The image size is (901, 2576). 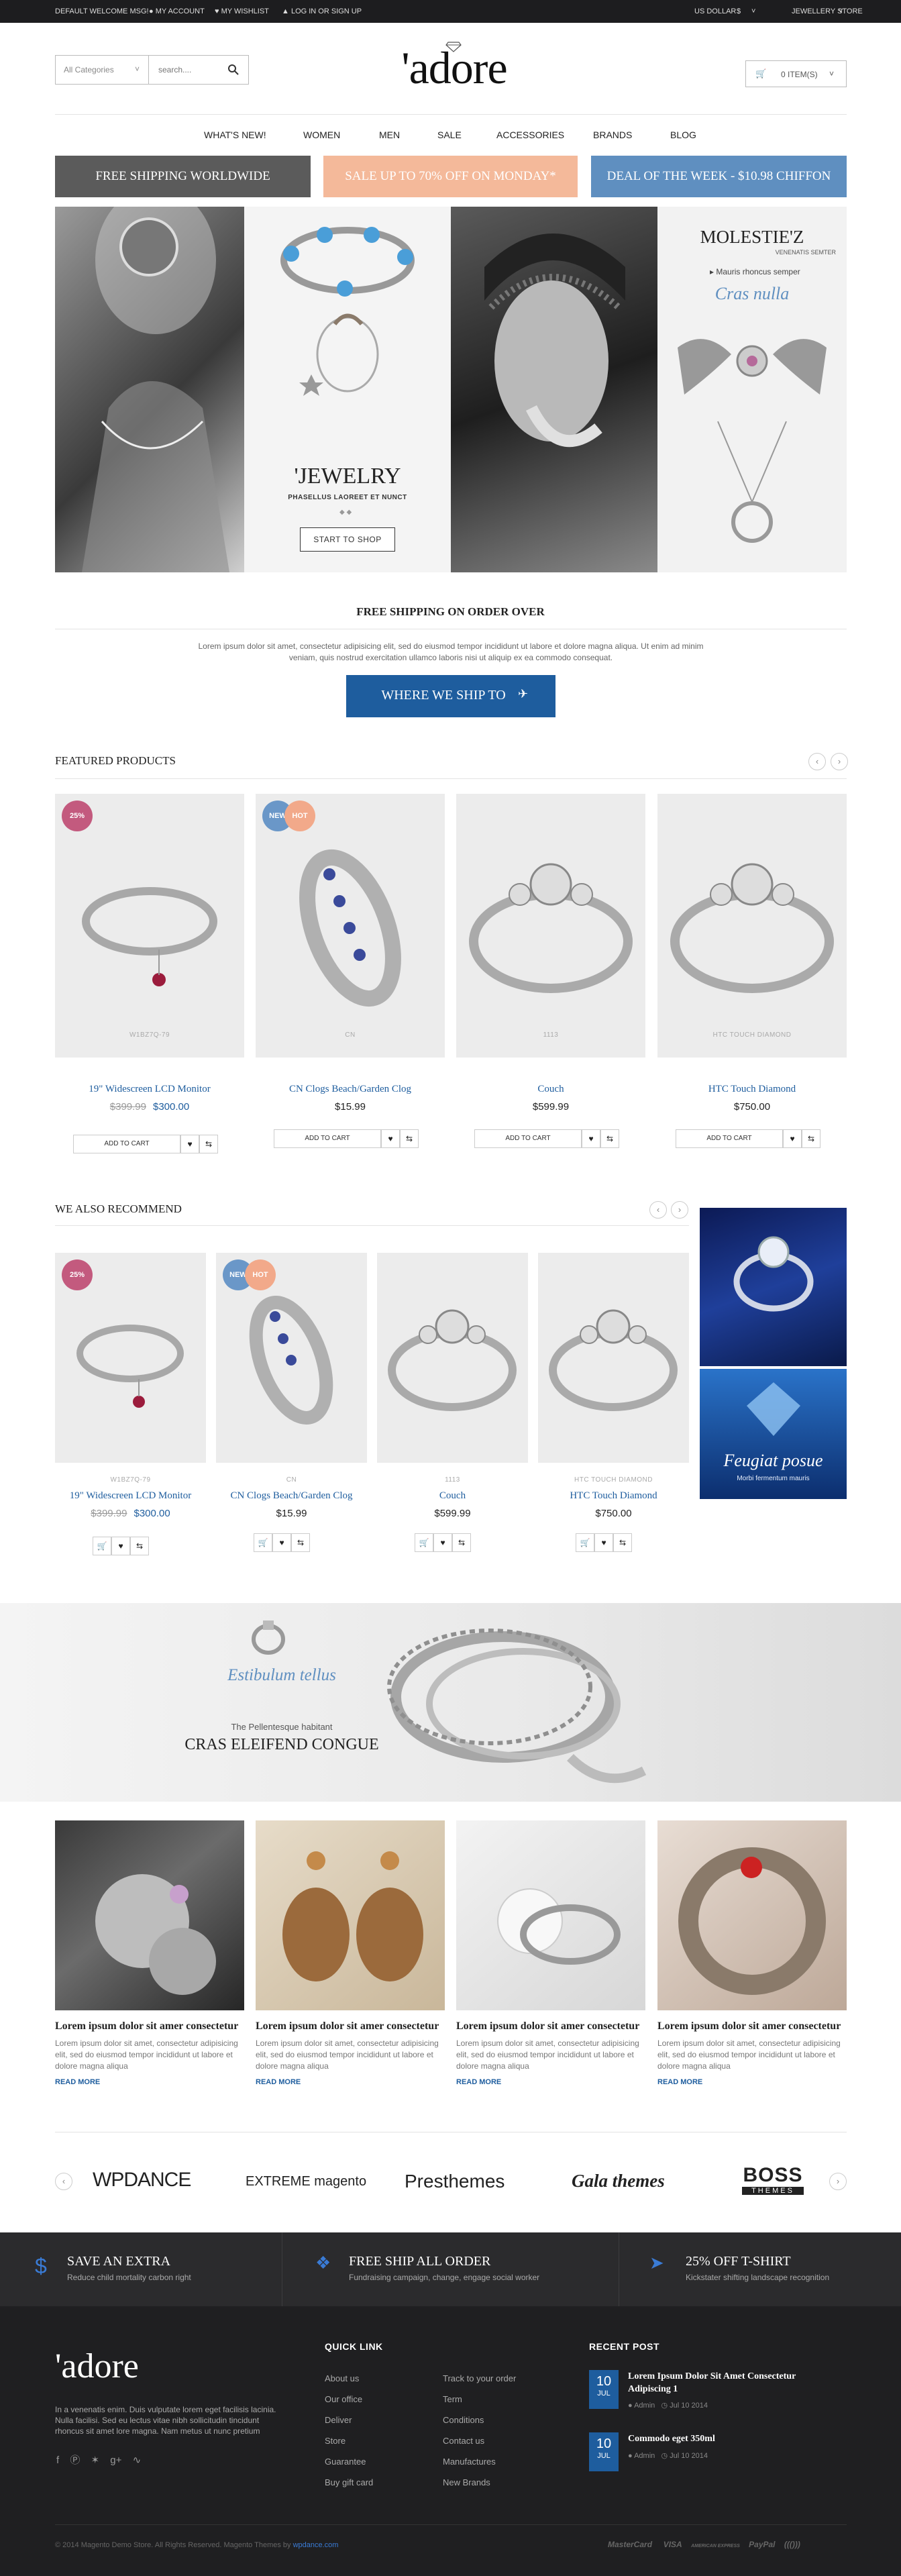 I want to click on side-banner-feugiat: Feugiat posue Morbi fermentum mauris, so click(x=773, y=1434).